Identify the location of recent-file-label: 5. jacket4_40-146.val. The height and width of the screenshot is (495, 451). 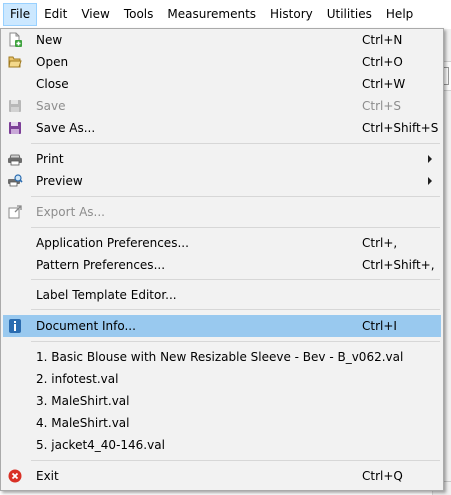
(100, 445).